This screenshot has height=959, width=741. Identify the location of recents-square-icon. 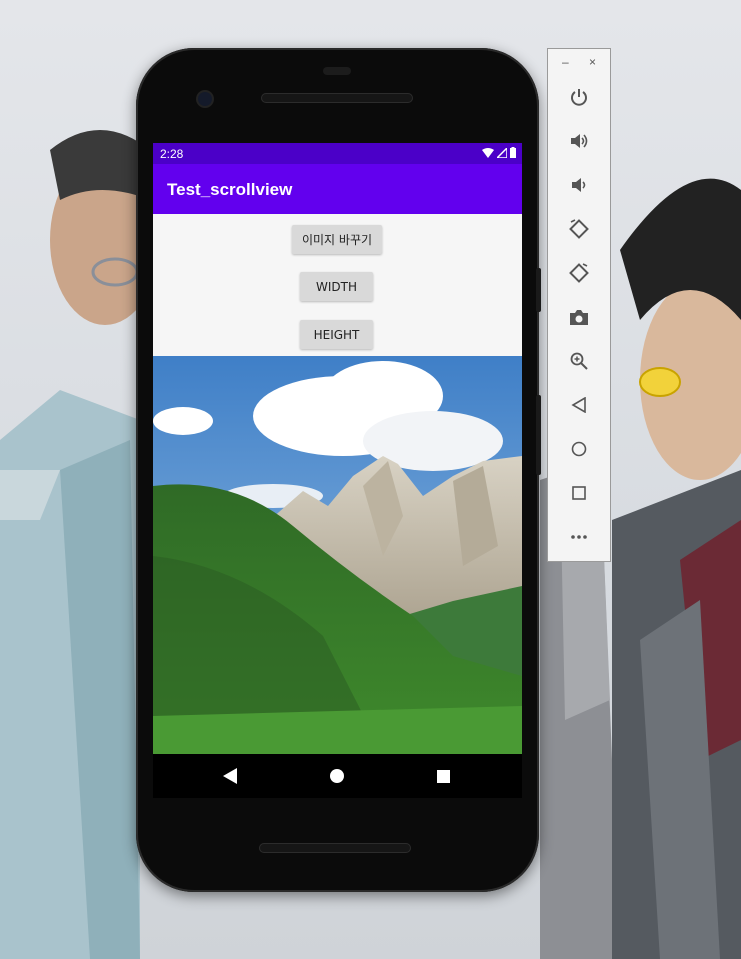
(443, 776).